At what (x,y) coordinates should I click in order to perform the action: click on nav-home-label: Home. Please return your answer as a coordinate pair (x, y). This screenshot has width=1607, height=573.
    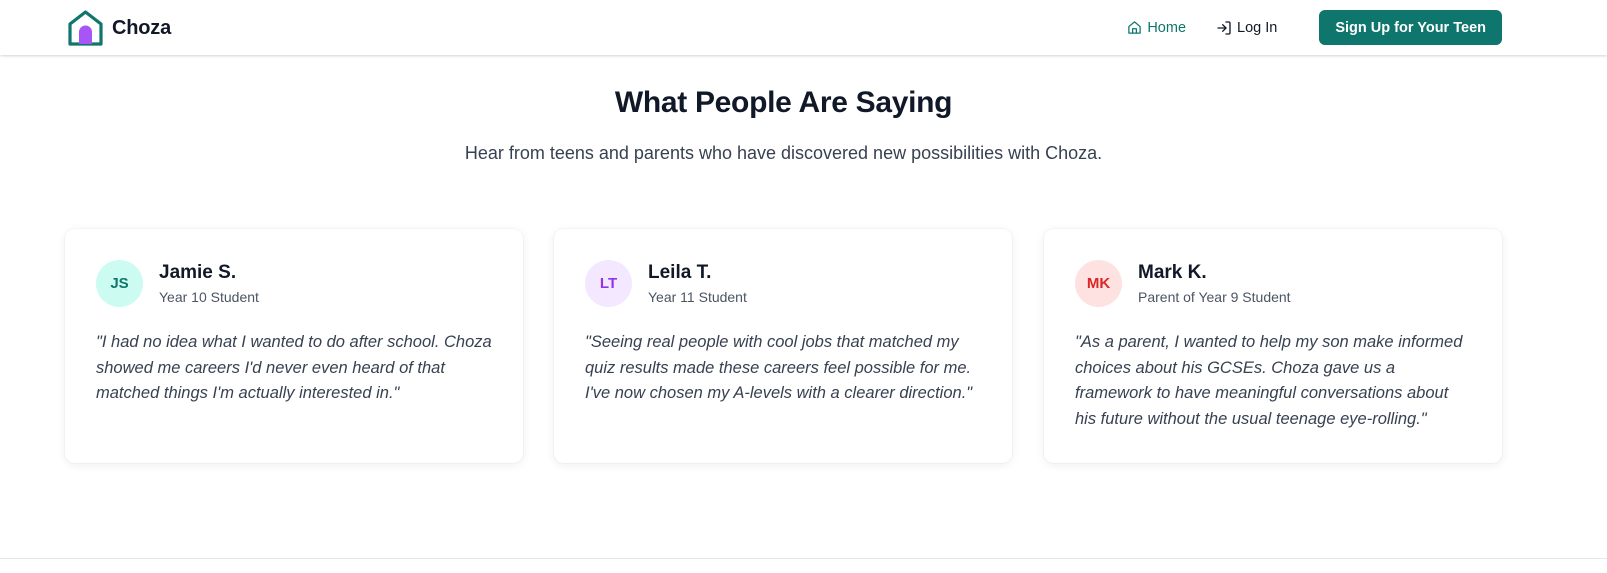
    Looking at the image, I should click on (1167, 27).